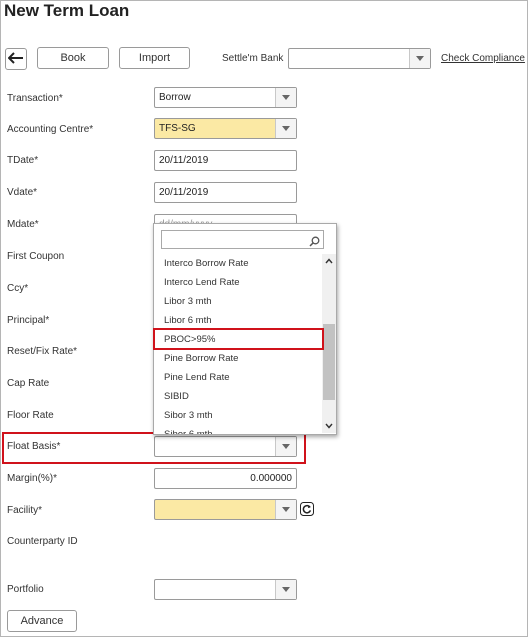 The image size is (528, 637). What do you see at coordinates (237, 429) in the screenshot?
I see `list-item: Sibor 6 mth` at bounding box center [237, 429].